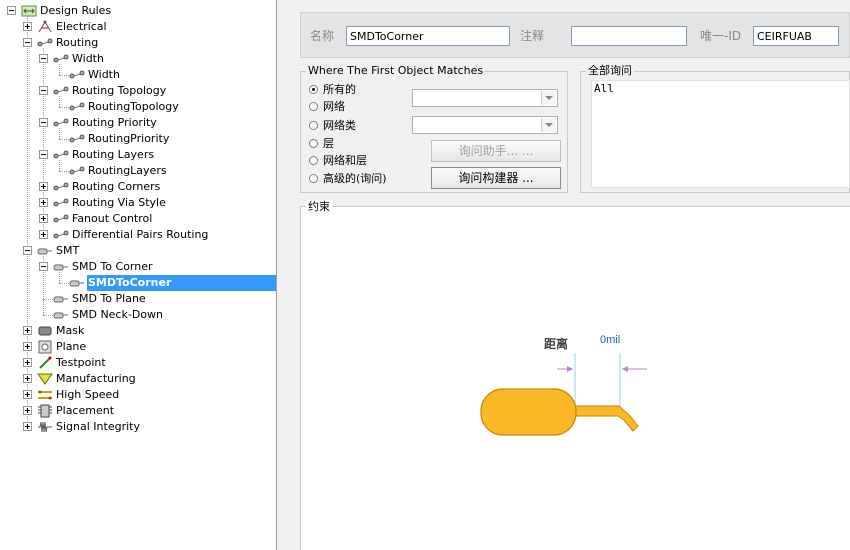 This screenshot has width=850, height=550. What do you see at coordinates (428, 36) in the screenshot?
I see `name-field` at bounding box center [428, 36].